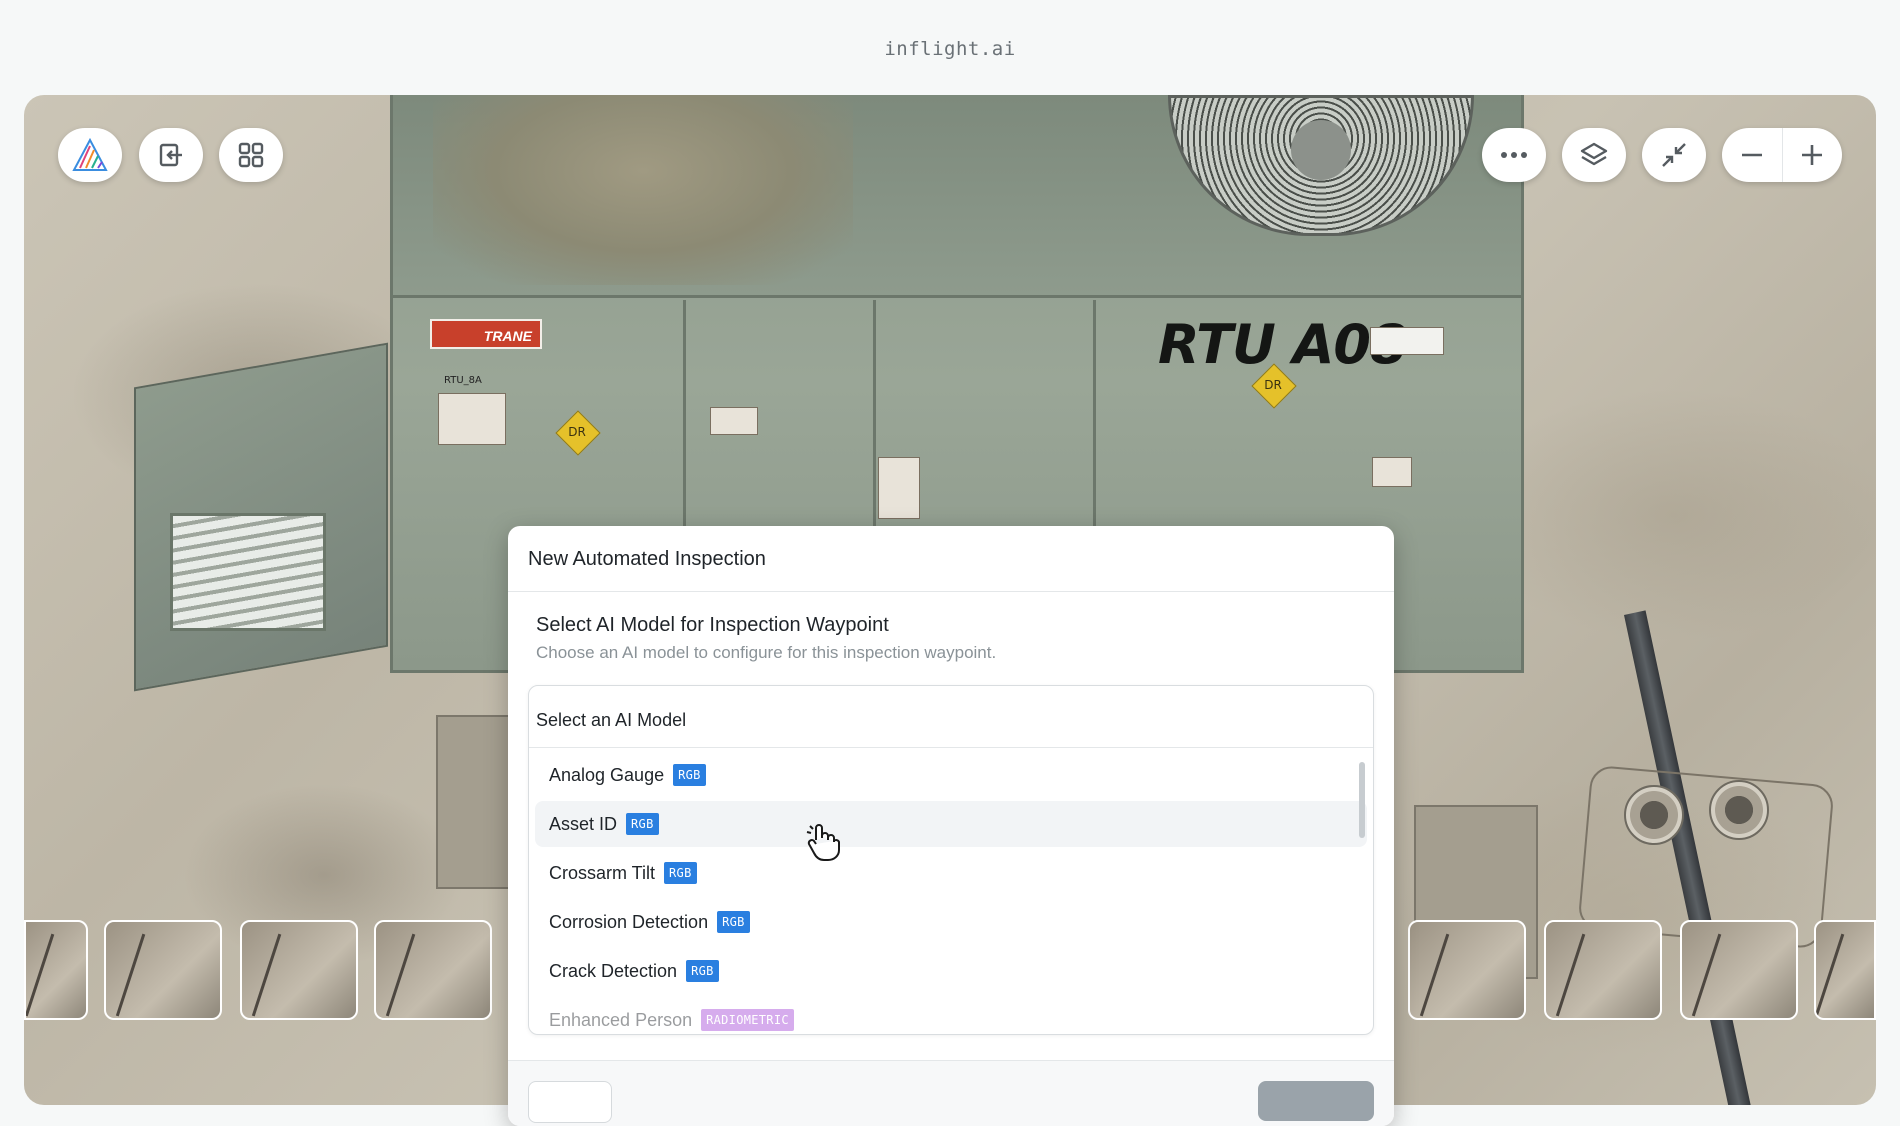 This screenshot has width=1900, height=1126. I want to click on model-name: Crack Detection, so click(613, 970).